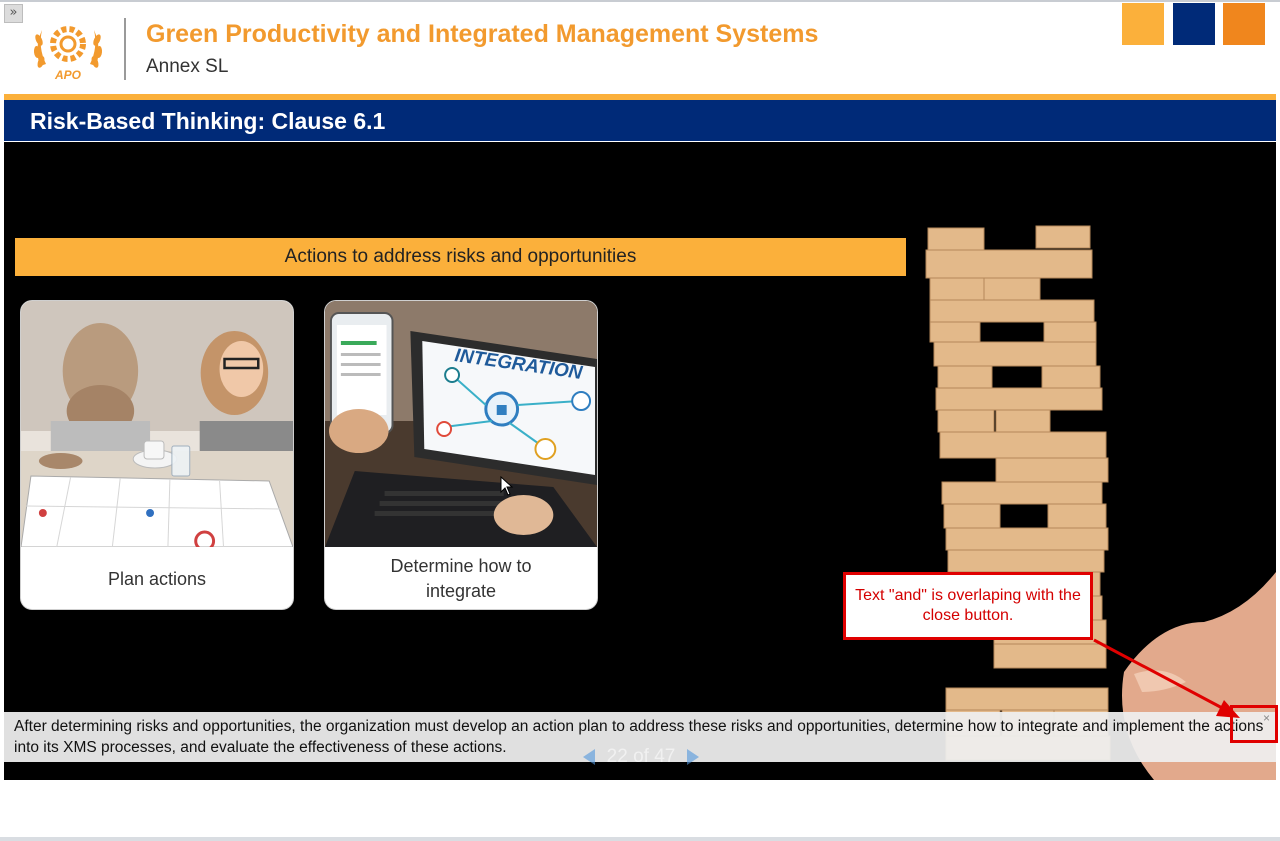  I want to click on app-subtitle: Annex SL, so click(187, 66).